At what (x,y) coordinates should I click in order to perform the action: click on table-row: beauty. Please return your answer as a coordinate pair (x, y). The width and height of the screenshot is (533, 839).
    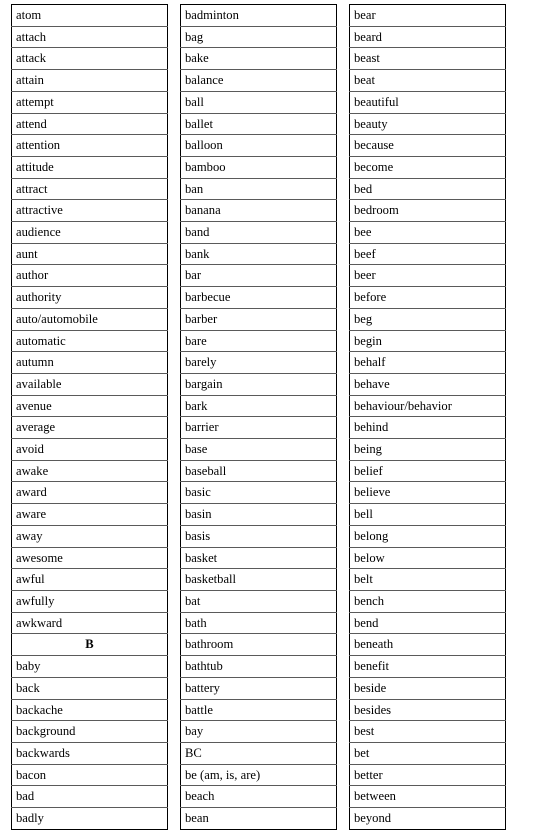
    Looking at the image, I should click on (427, 124).